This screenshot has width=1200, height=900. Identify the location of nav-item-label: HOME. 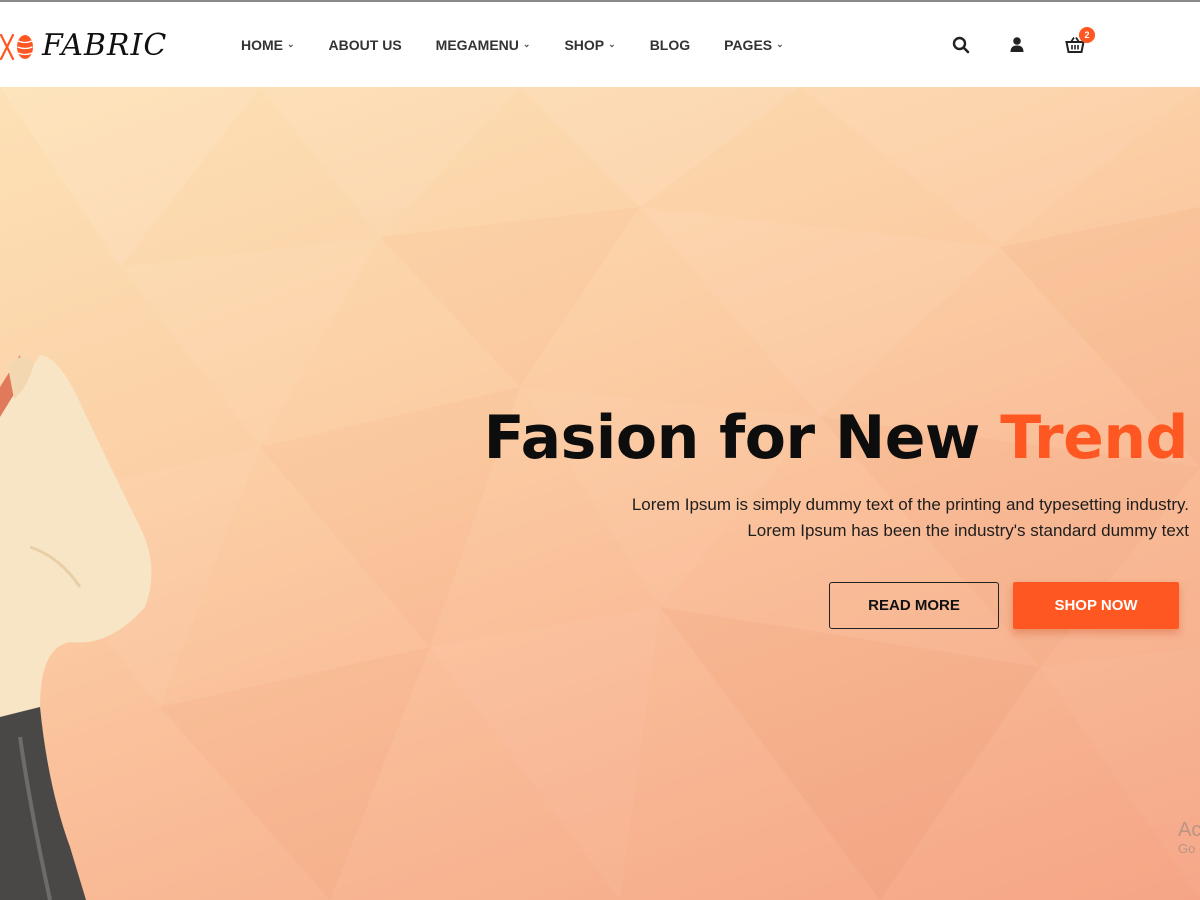
(262, 44).